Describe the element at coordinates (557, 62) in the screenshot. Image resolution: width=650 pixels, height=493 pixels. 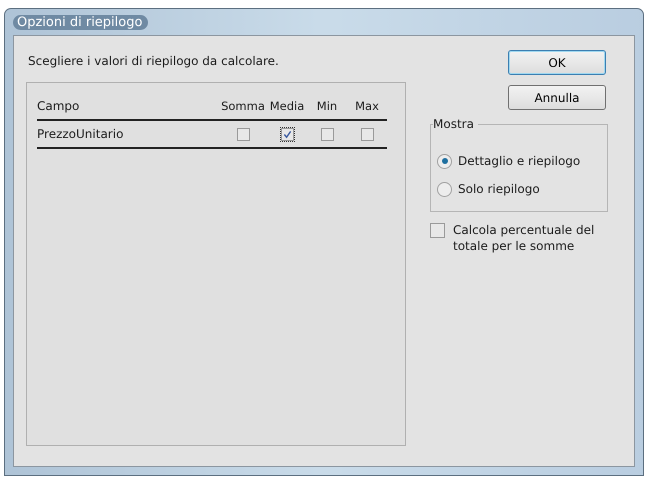
I see `dialog-button: OK` at that location.